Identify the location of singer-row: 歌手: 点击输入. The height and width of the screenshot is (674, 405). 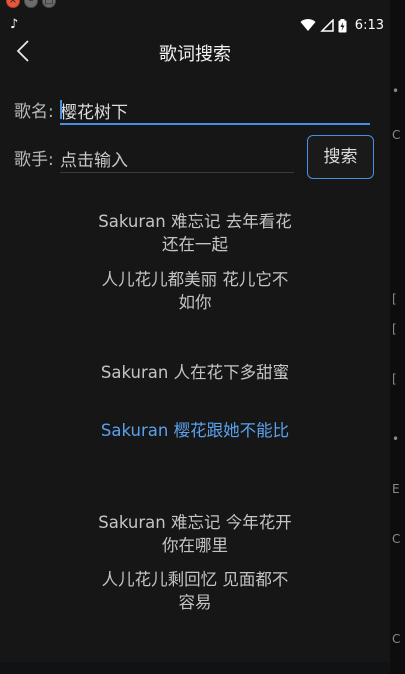
(159, 160).